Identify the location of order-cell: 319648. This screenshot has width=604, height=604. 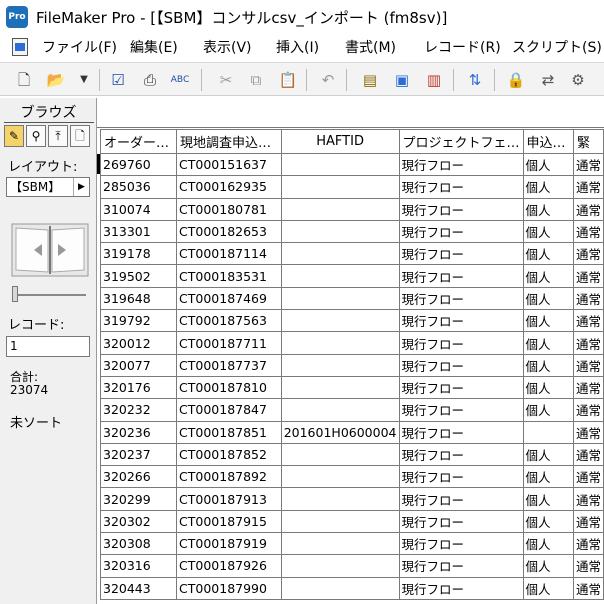
(138, 298).